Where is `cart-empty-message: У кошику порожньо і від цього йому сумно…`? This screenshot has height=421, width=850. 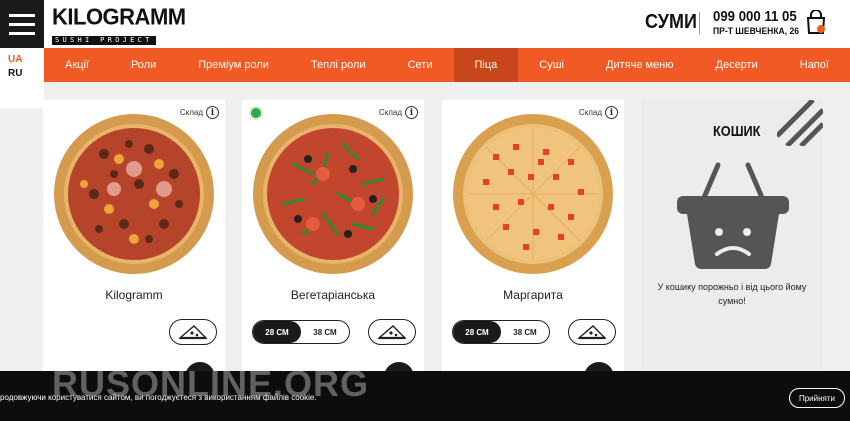
cart-empty-message: У кошику порожньо і від цього йому сумно… is located at coordinates (732, 294).